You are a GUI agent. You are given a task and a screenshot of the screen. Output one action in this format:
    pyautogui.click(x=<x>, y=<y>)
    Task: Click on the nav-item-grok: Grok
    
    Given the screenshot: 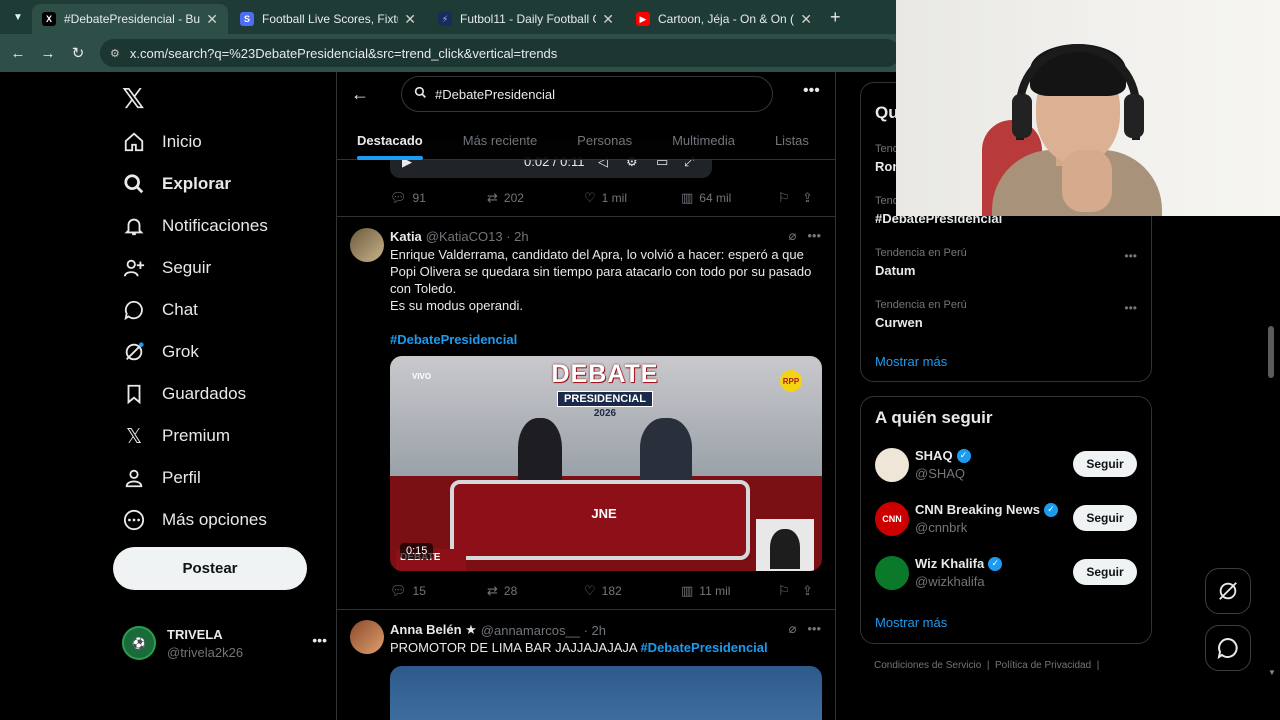 What is the action you would take?
    pyautogui.click(x=160, y=352)
    